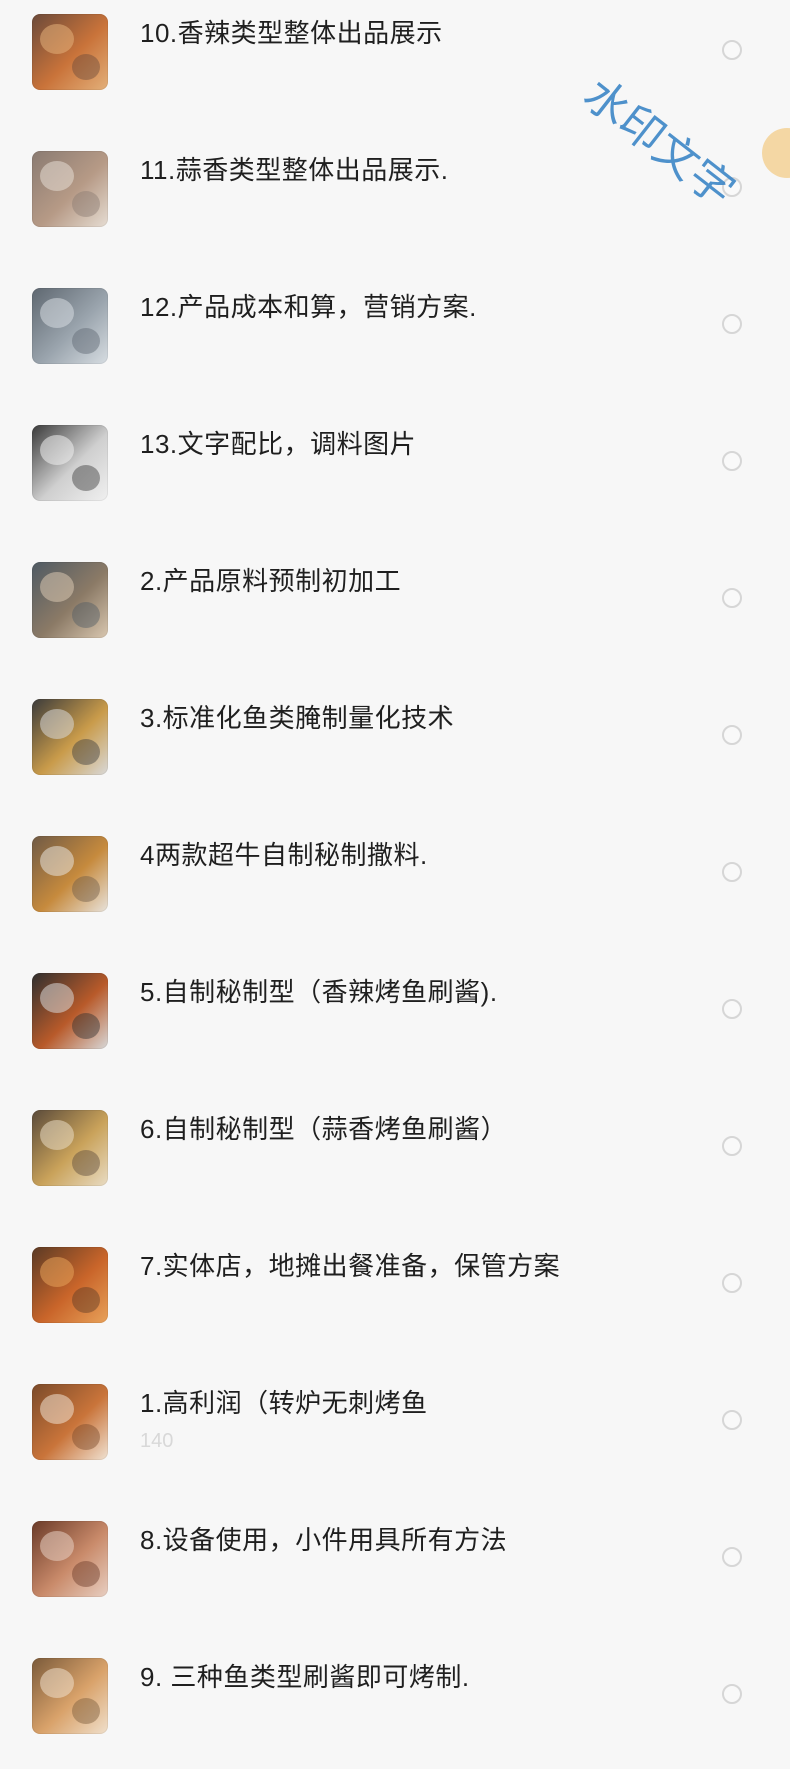 Image resolution: width=790 pixels, height=1769 pixels. What do you see at coordinates (157, 1441) in the screenshot?
I see `item-subtitle: 140` at bounding box center [157, 1441].